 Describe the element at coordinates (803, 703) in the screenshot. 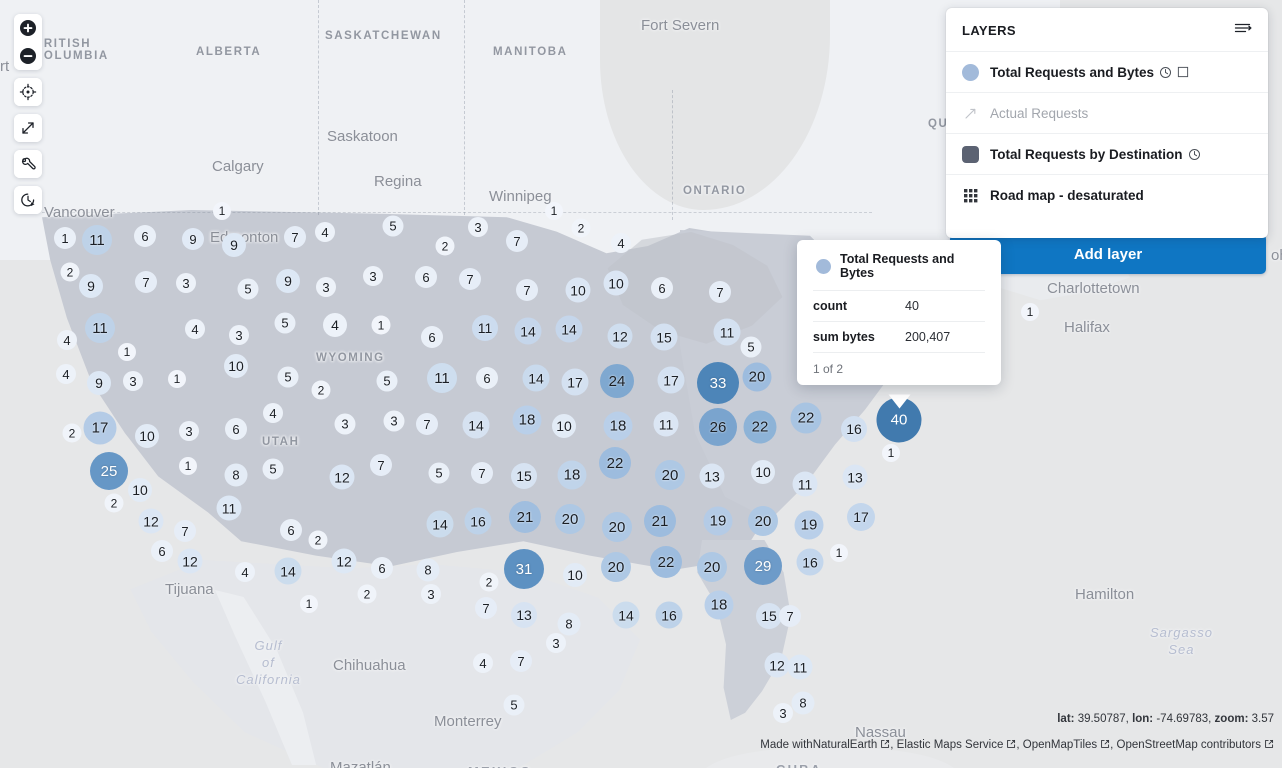

I see `cluster-marker: 8` at that location.